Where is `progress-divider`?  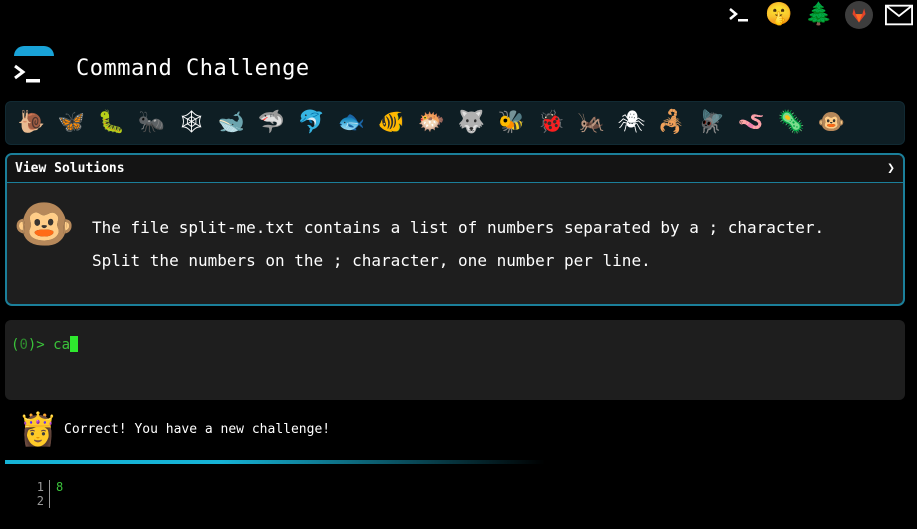 progress-divider is located at coordinates (275, 462).